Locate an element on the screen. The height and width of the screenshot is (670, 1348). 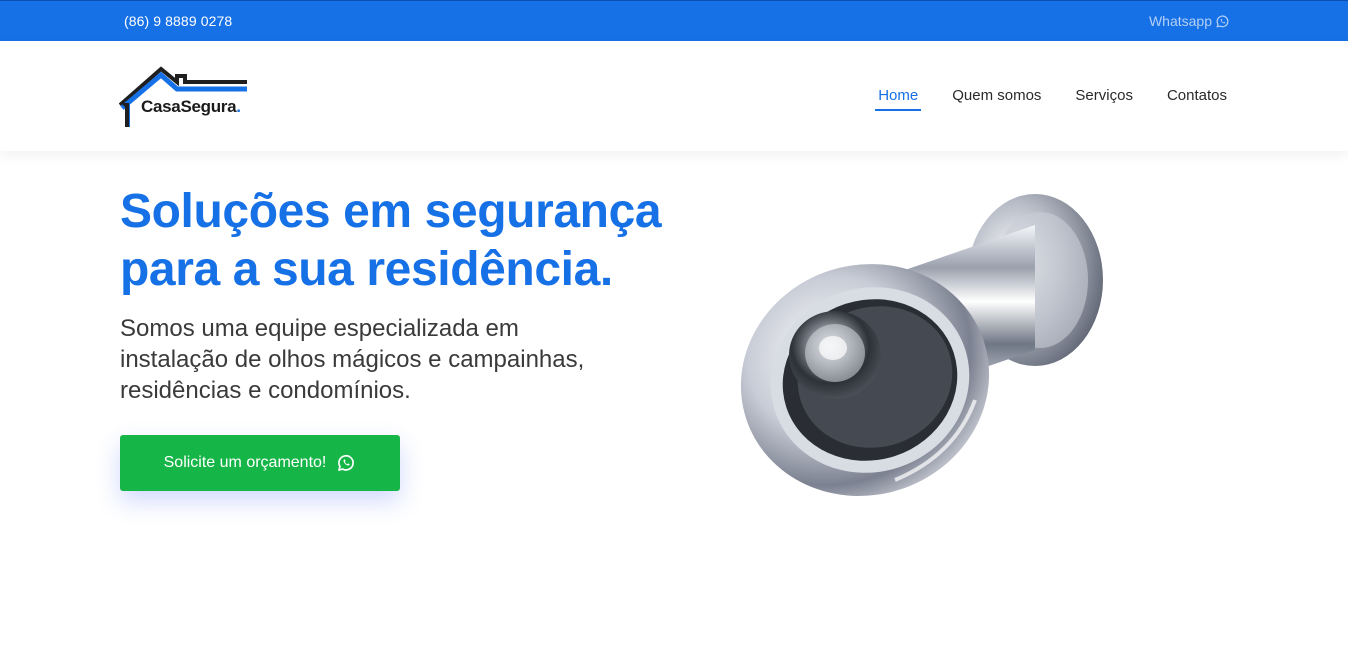
whatsapp-link: Whatsapp is located at coordinates (1189, 21).